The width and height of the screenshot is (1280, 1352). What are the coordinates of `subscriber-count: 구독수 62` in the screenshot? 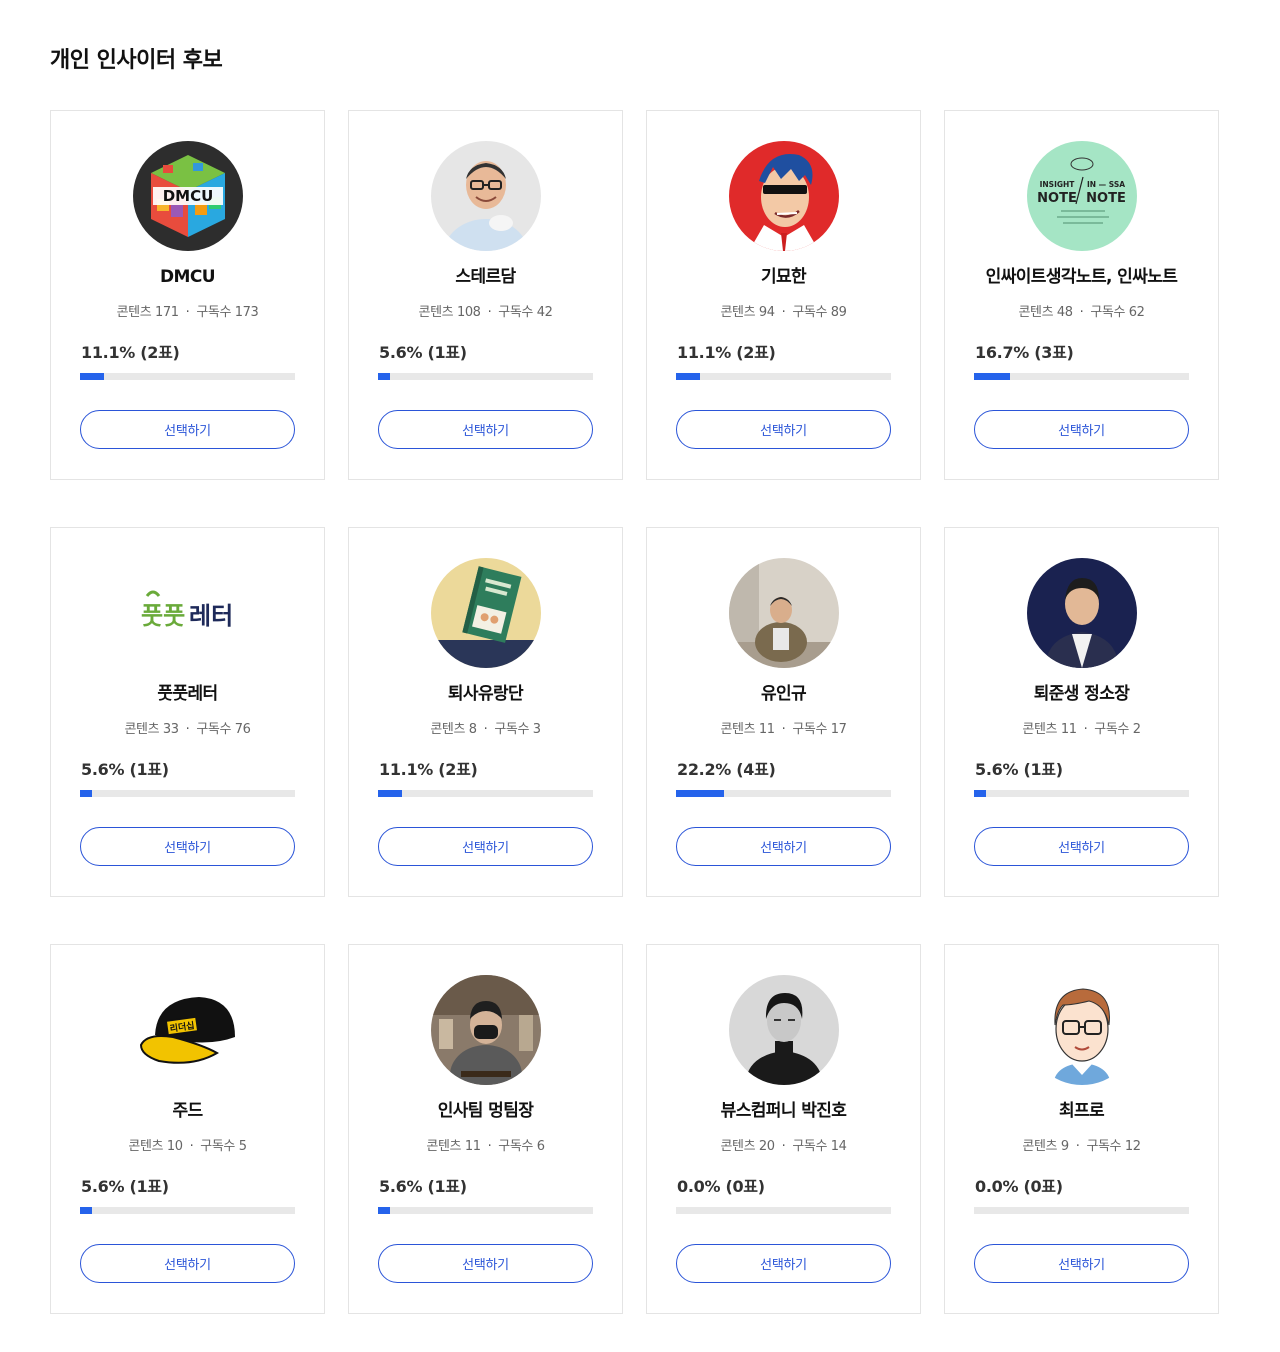 It's located at (1117, 312).